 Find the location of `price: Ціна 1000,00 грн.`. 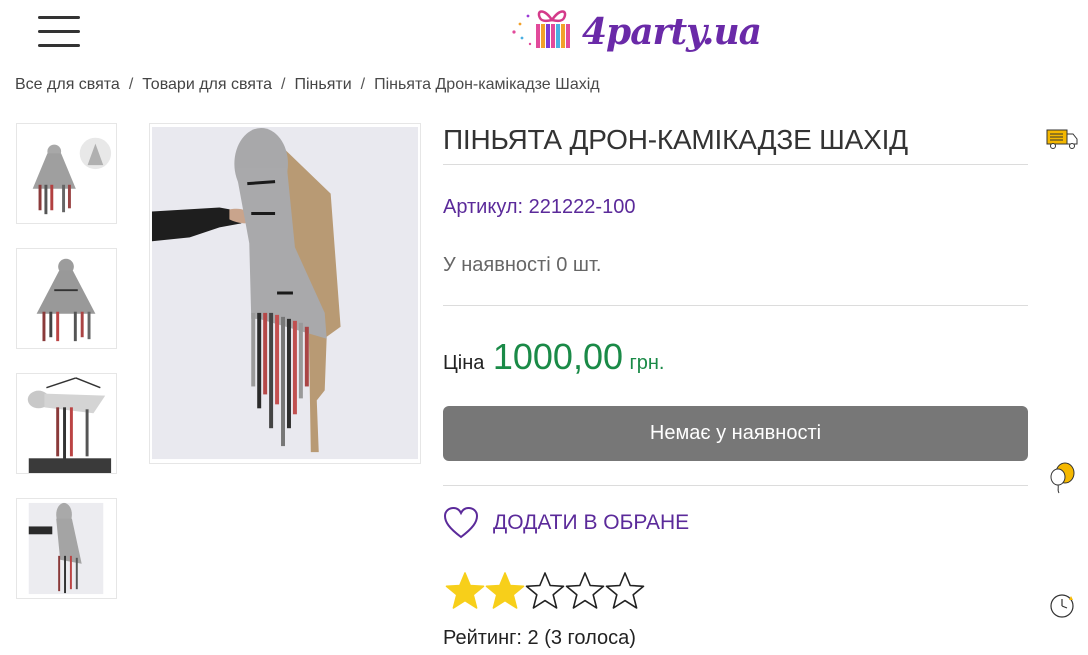

price: Ціна 1000,00 грн. is located at coordinates (553, 357).